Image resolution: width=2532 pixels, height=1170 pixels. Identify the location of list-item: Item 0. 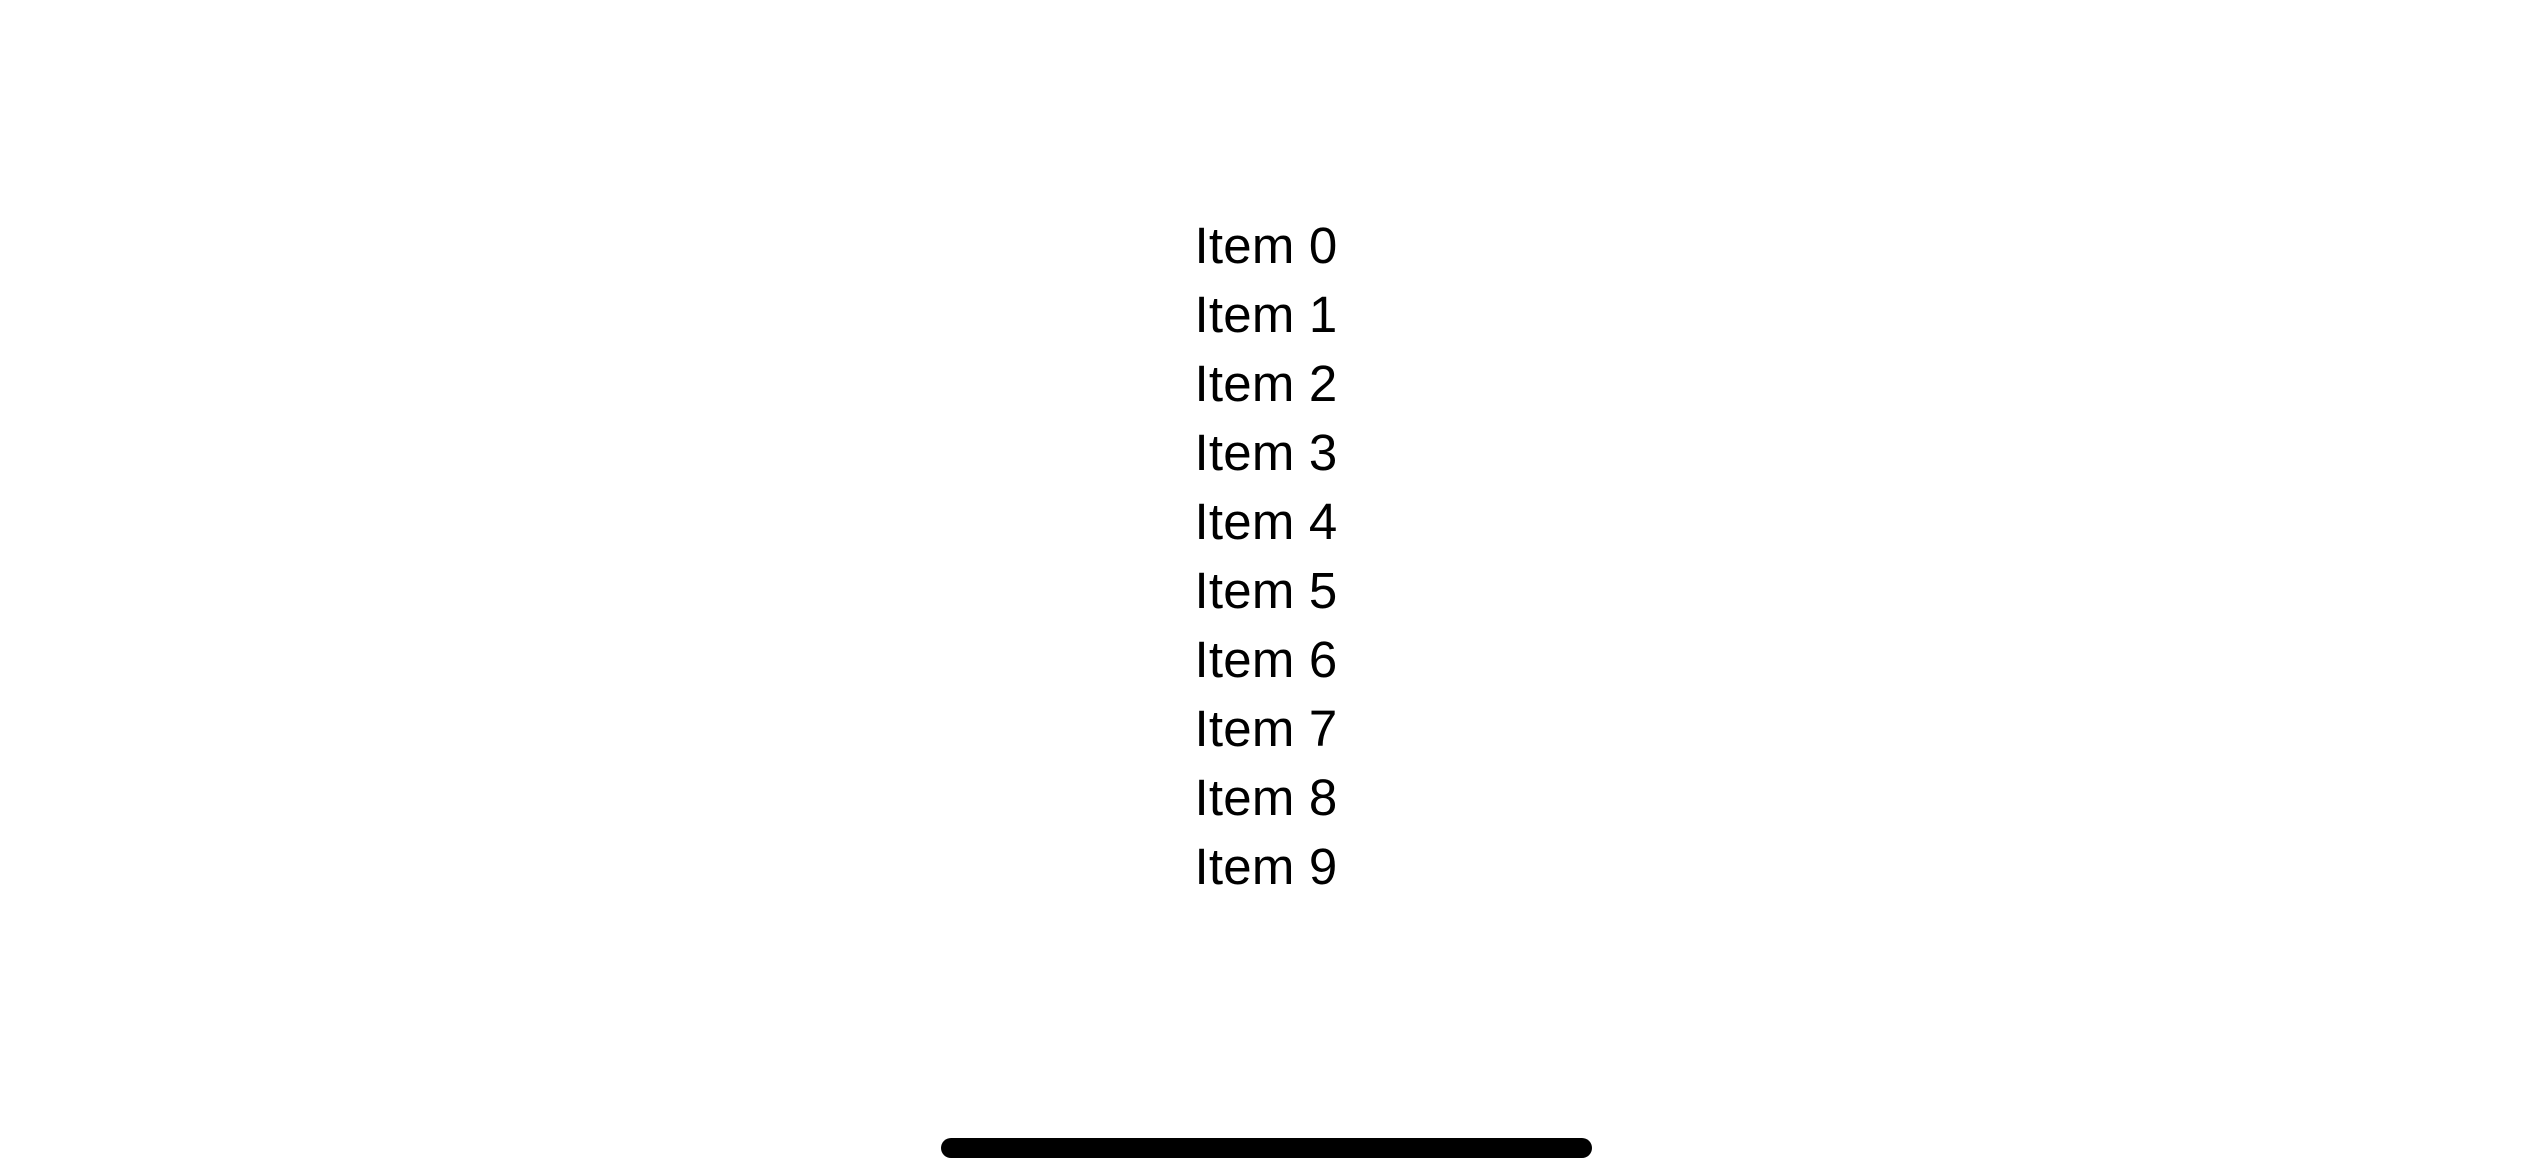
(1266, 245).